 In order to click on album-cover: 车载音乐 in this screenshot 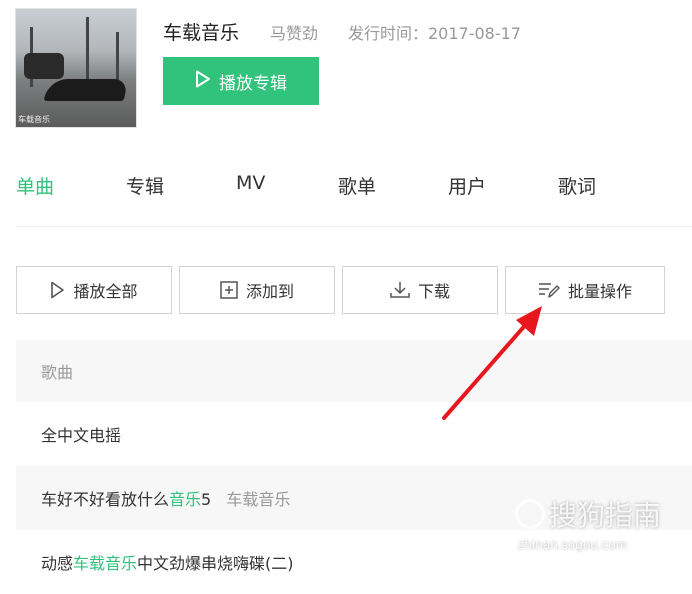, I will do `click(76, 68)`.